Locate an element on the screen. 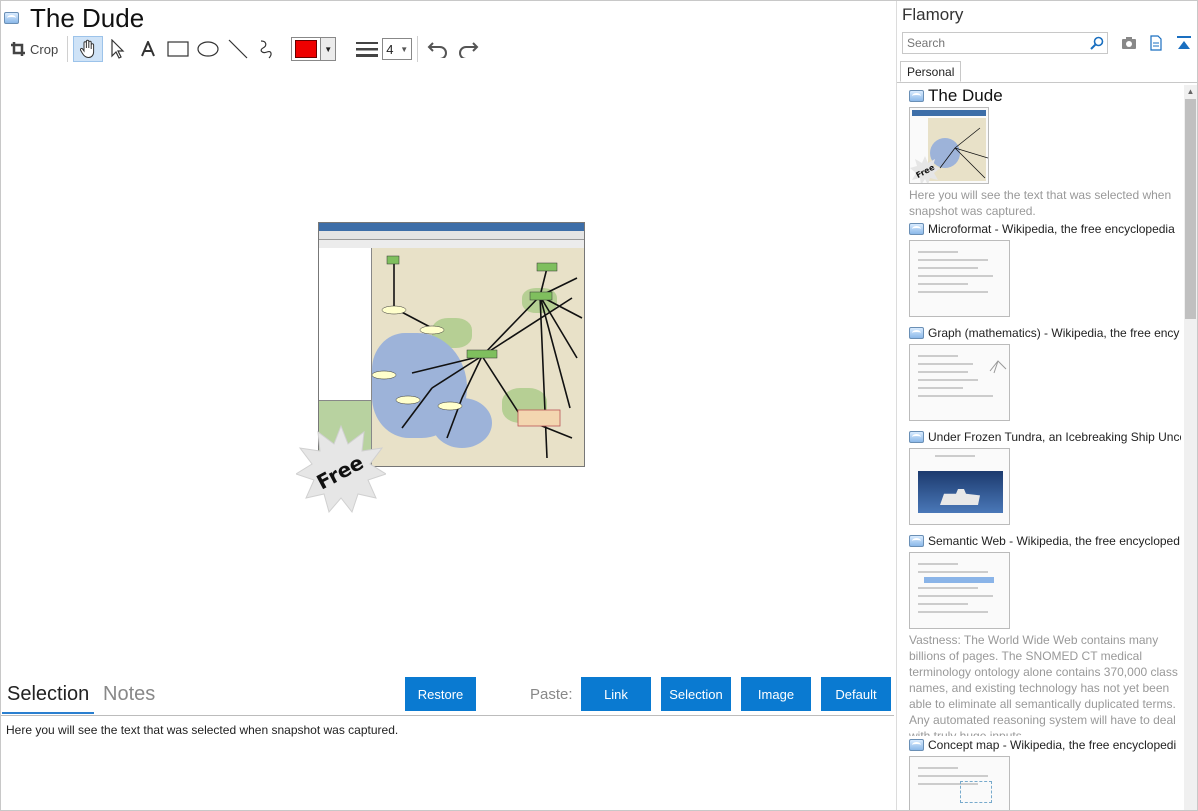  paste-image-button: Image is located at coordinates (776, 694).